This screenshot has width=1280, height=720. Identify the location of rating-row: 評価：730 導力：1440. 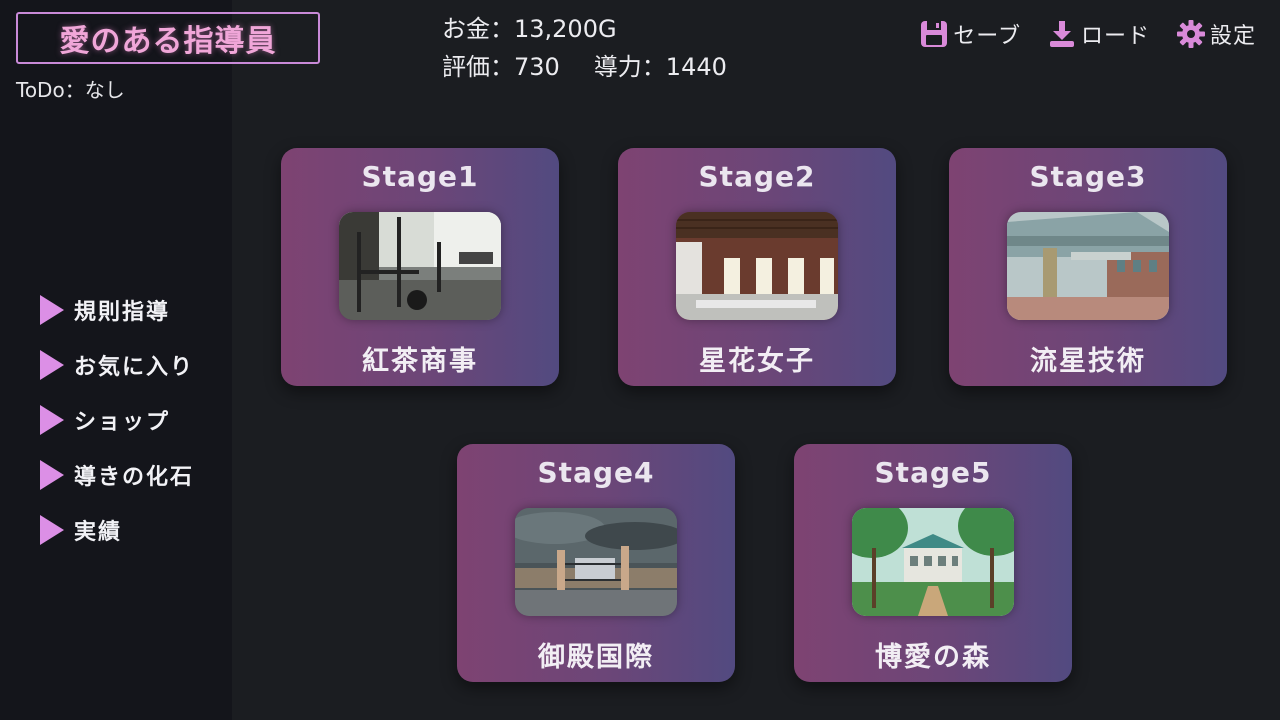
(584, 67).